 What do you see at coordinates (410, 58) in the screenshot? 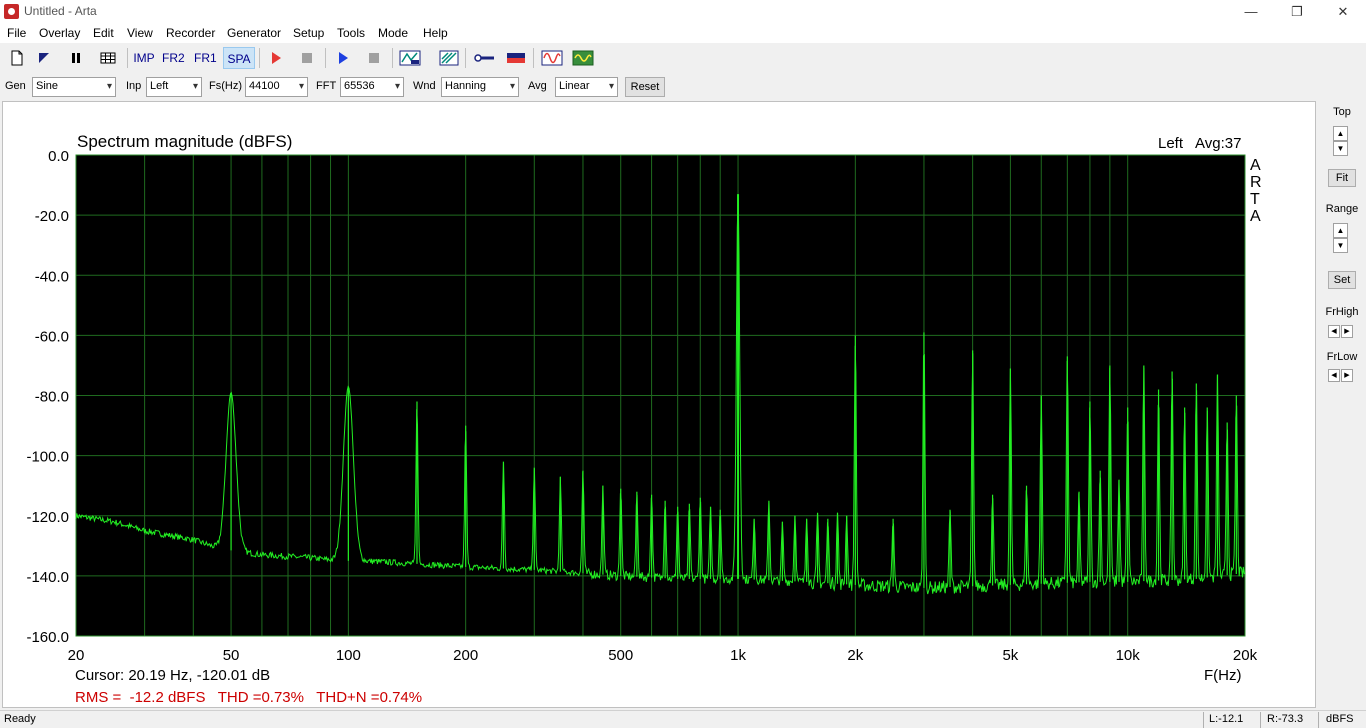
I see `spectrum-abc-button` at bounding box center [410, 58].